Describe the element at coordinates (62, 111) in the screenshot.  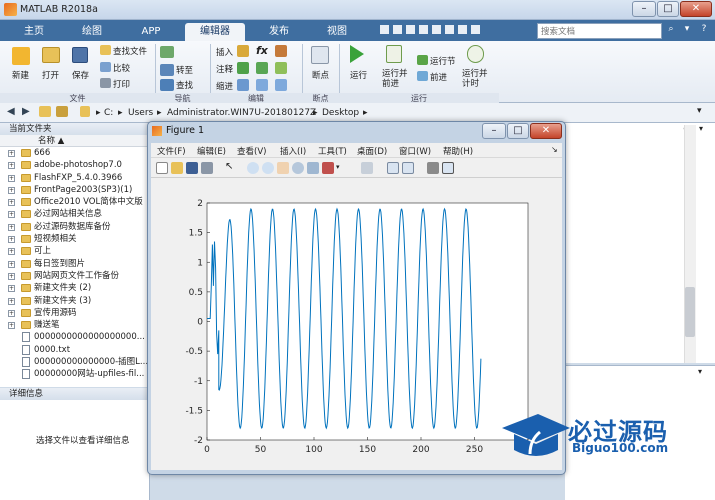
I see `browse-folder-icon` at that location.